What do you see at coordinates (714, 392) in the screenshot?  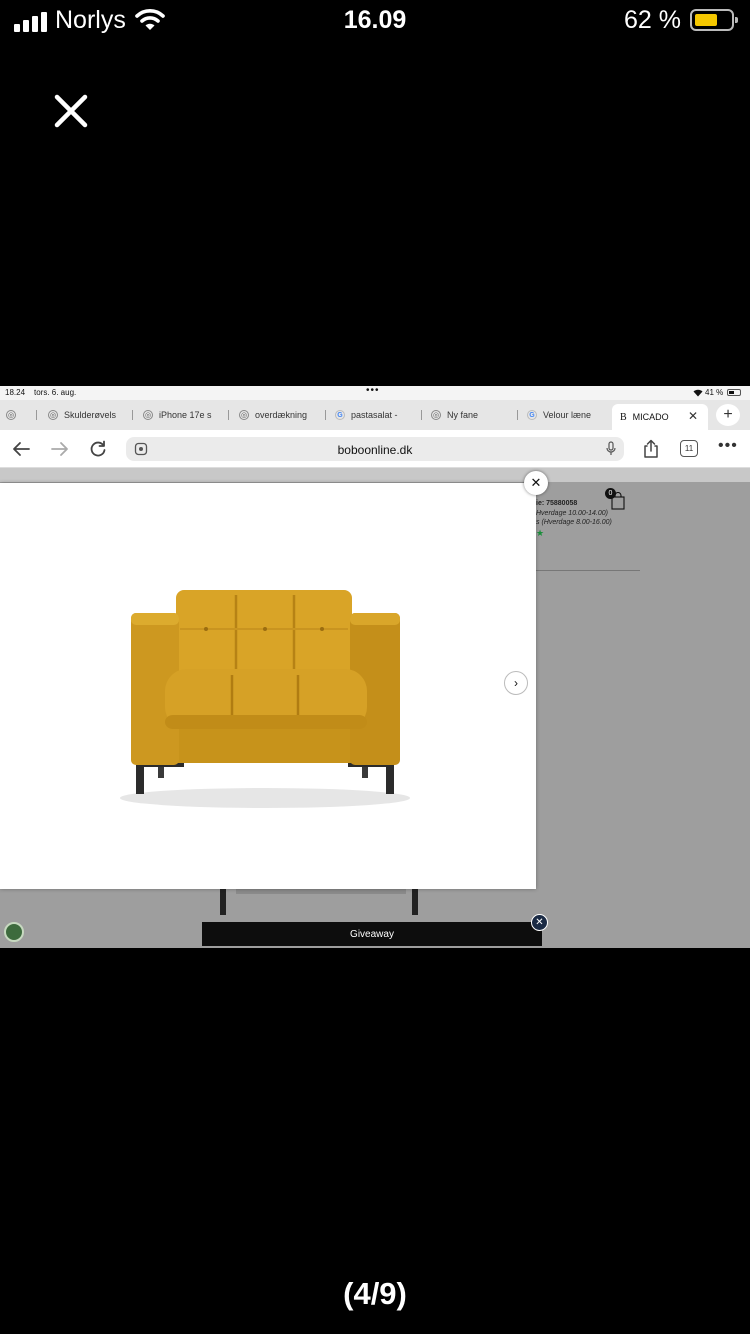 I see `ipad-battery-percent: 41 %` at bounding box center [714, 392].